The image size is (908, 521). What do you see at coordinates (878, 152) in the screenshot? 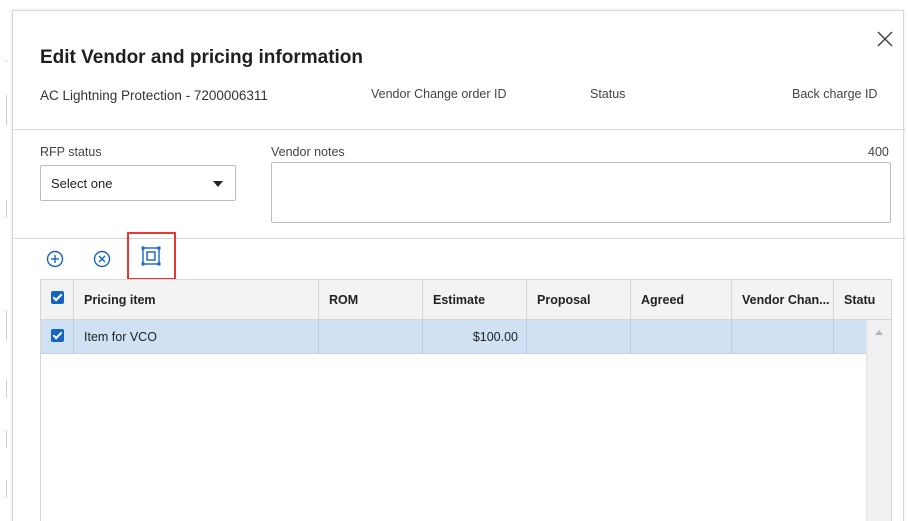
I see `notes-char-limit: 400` at bounding box center [878, 152].